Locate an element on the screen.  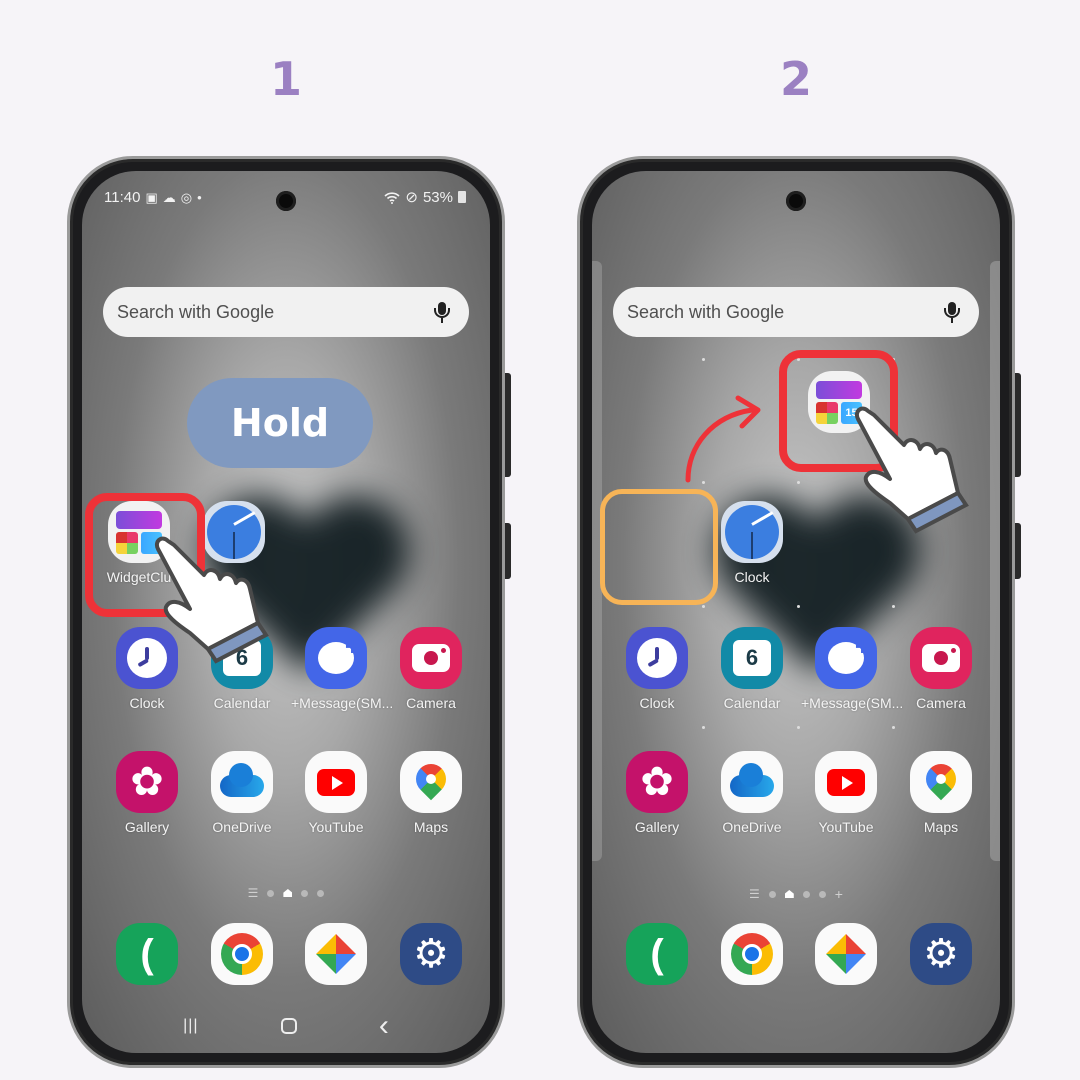
home-button is located at coordinates (288, 1026).